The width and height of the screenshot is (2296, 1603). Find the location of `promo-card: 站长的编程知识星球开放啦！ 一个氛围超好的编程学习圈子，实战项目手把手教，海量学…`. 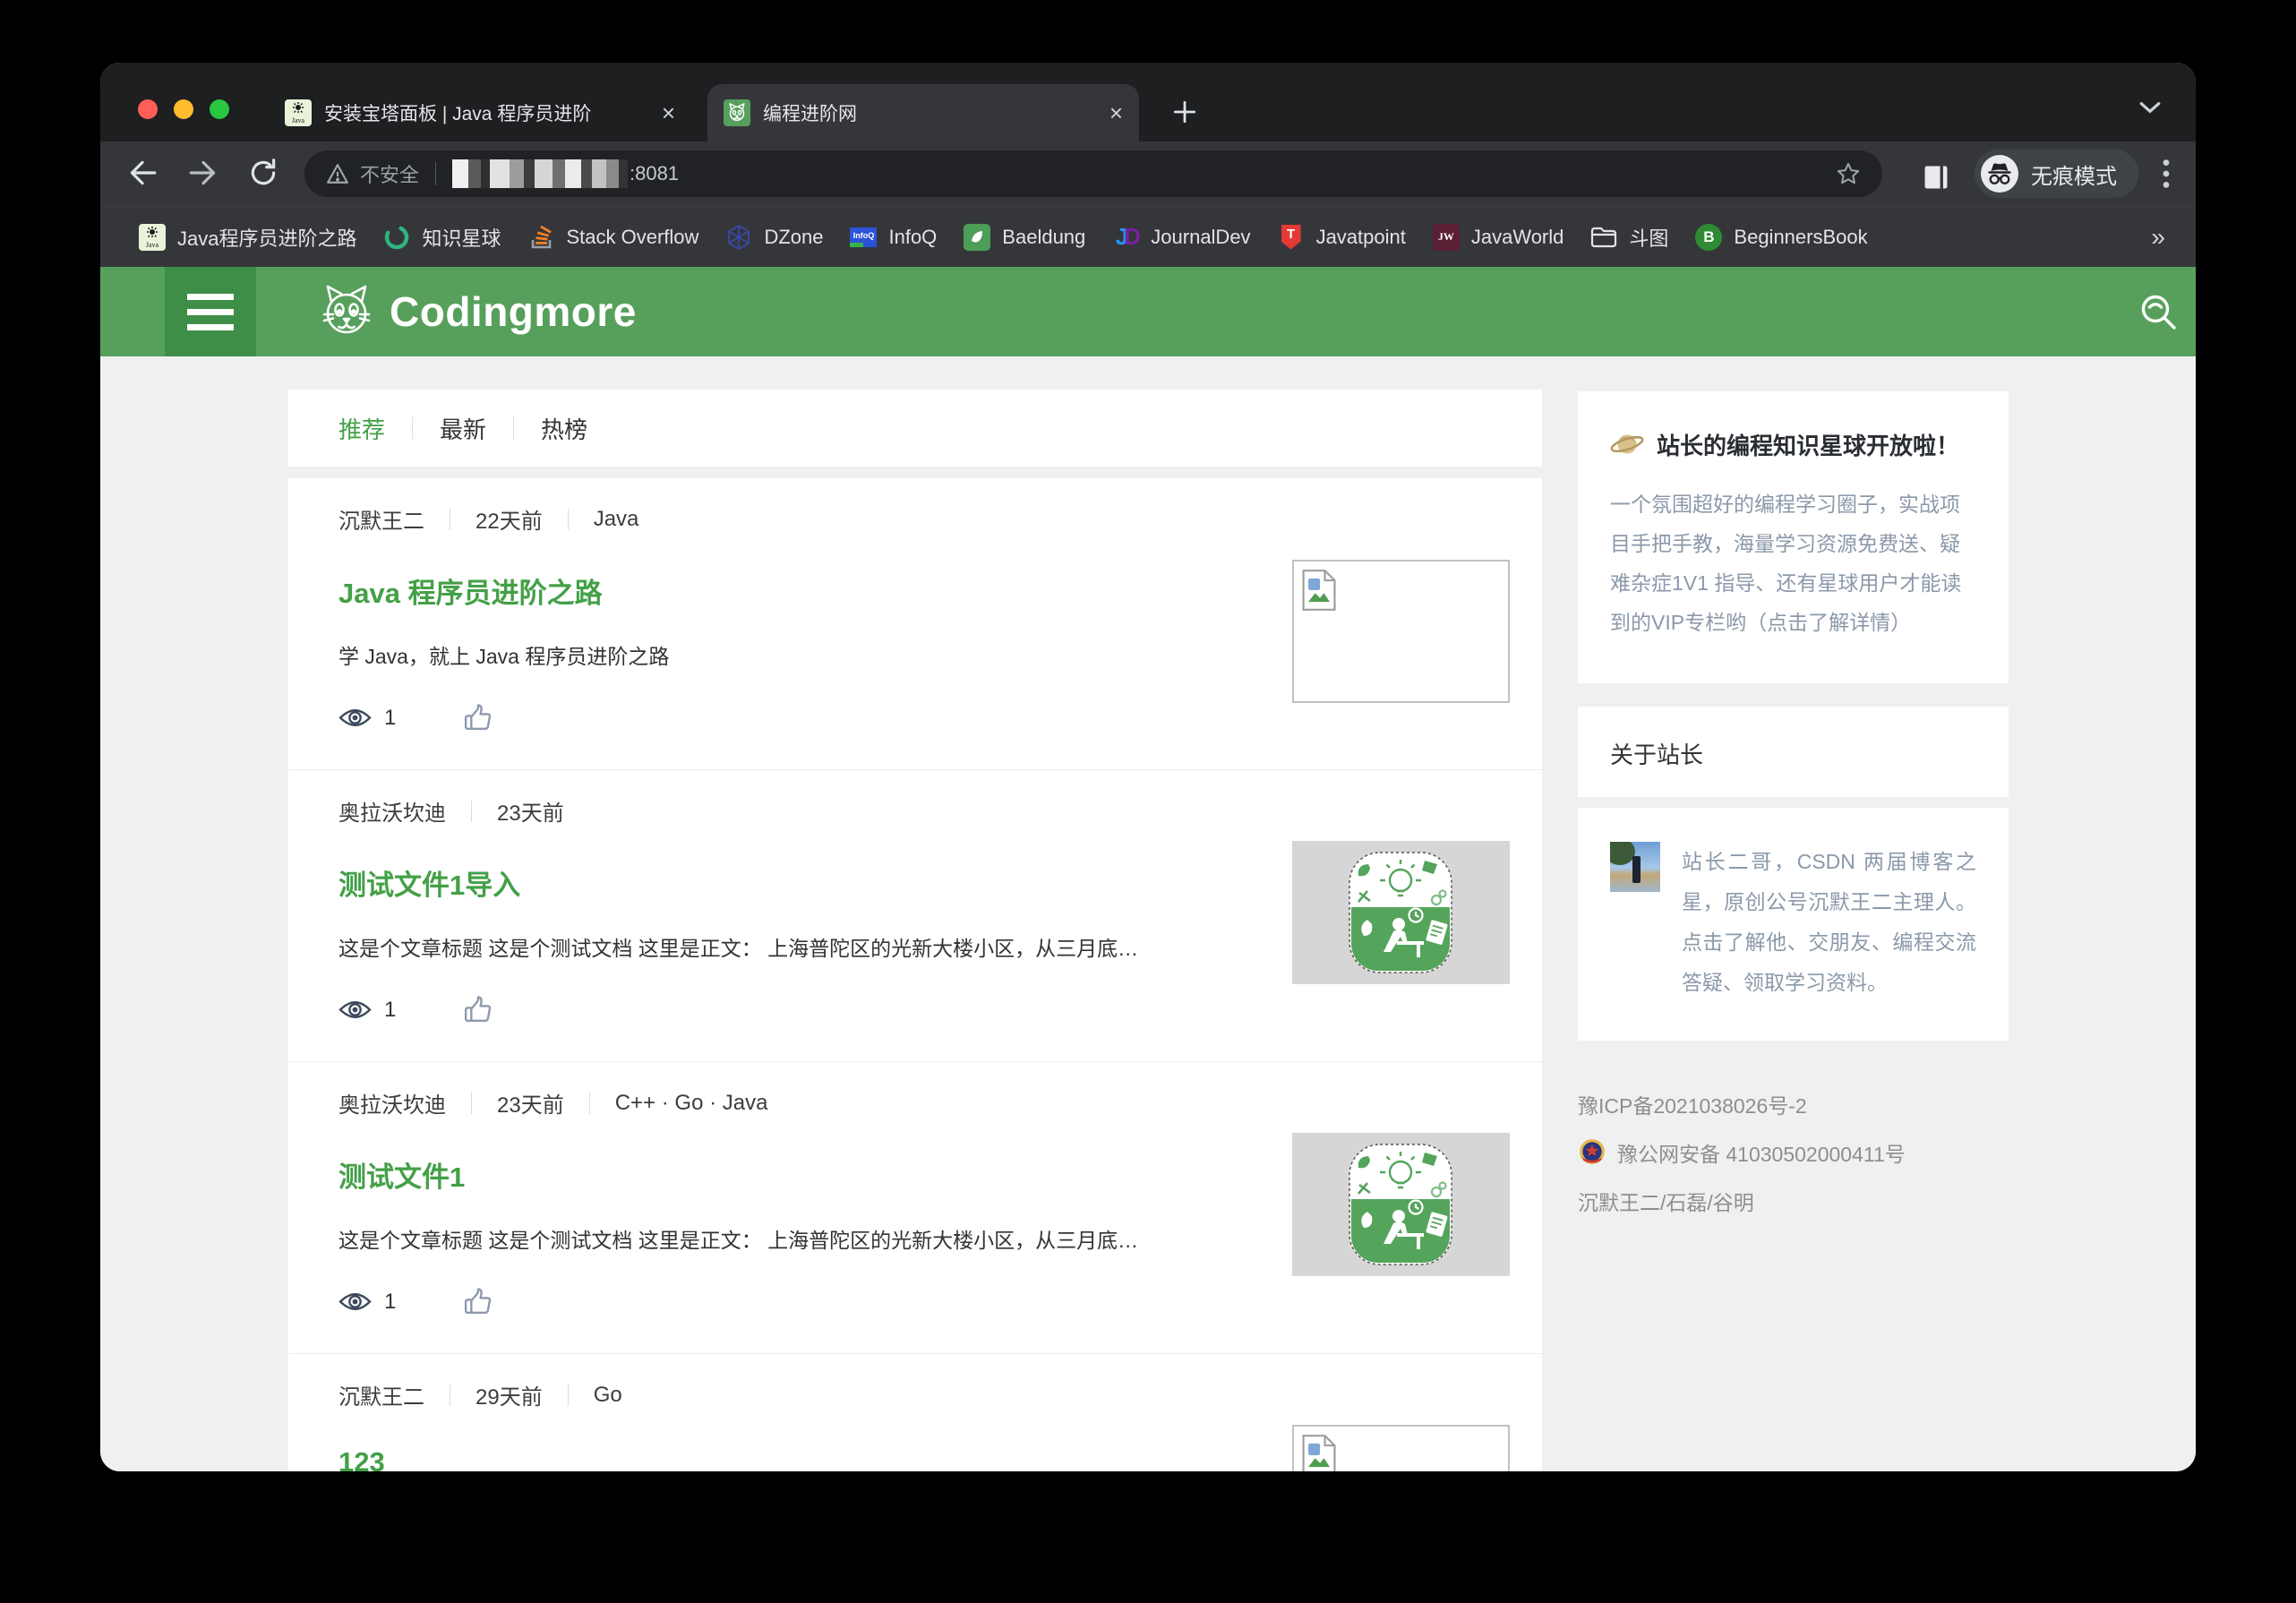

promo-card: 站长的编程知识星球开放啦！ 一个氛围超好的编程学习圈子，实战项目手把手教，海量学… is located at coordinates (1793, 537).